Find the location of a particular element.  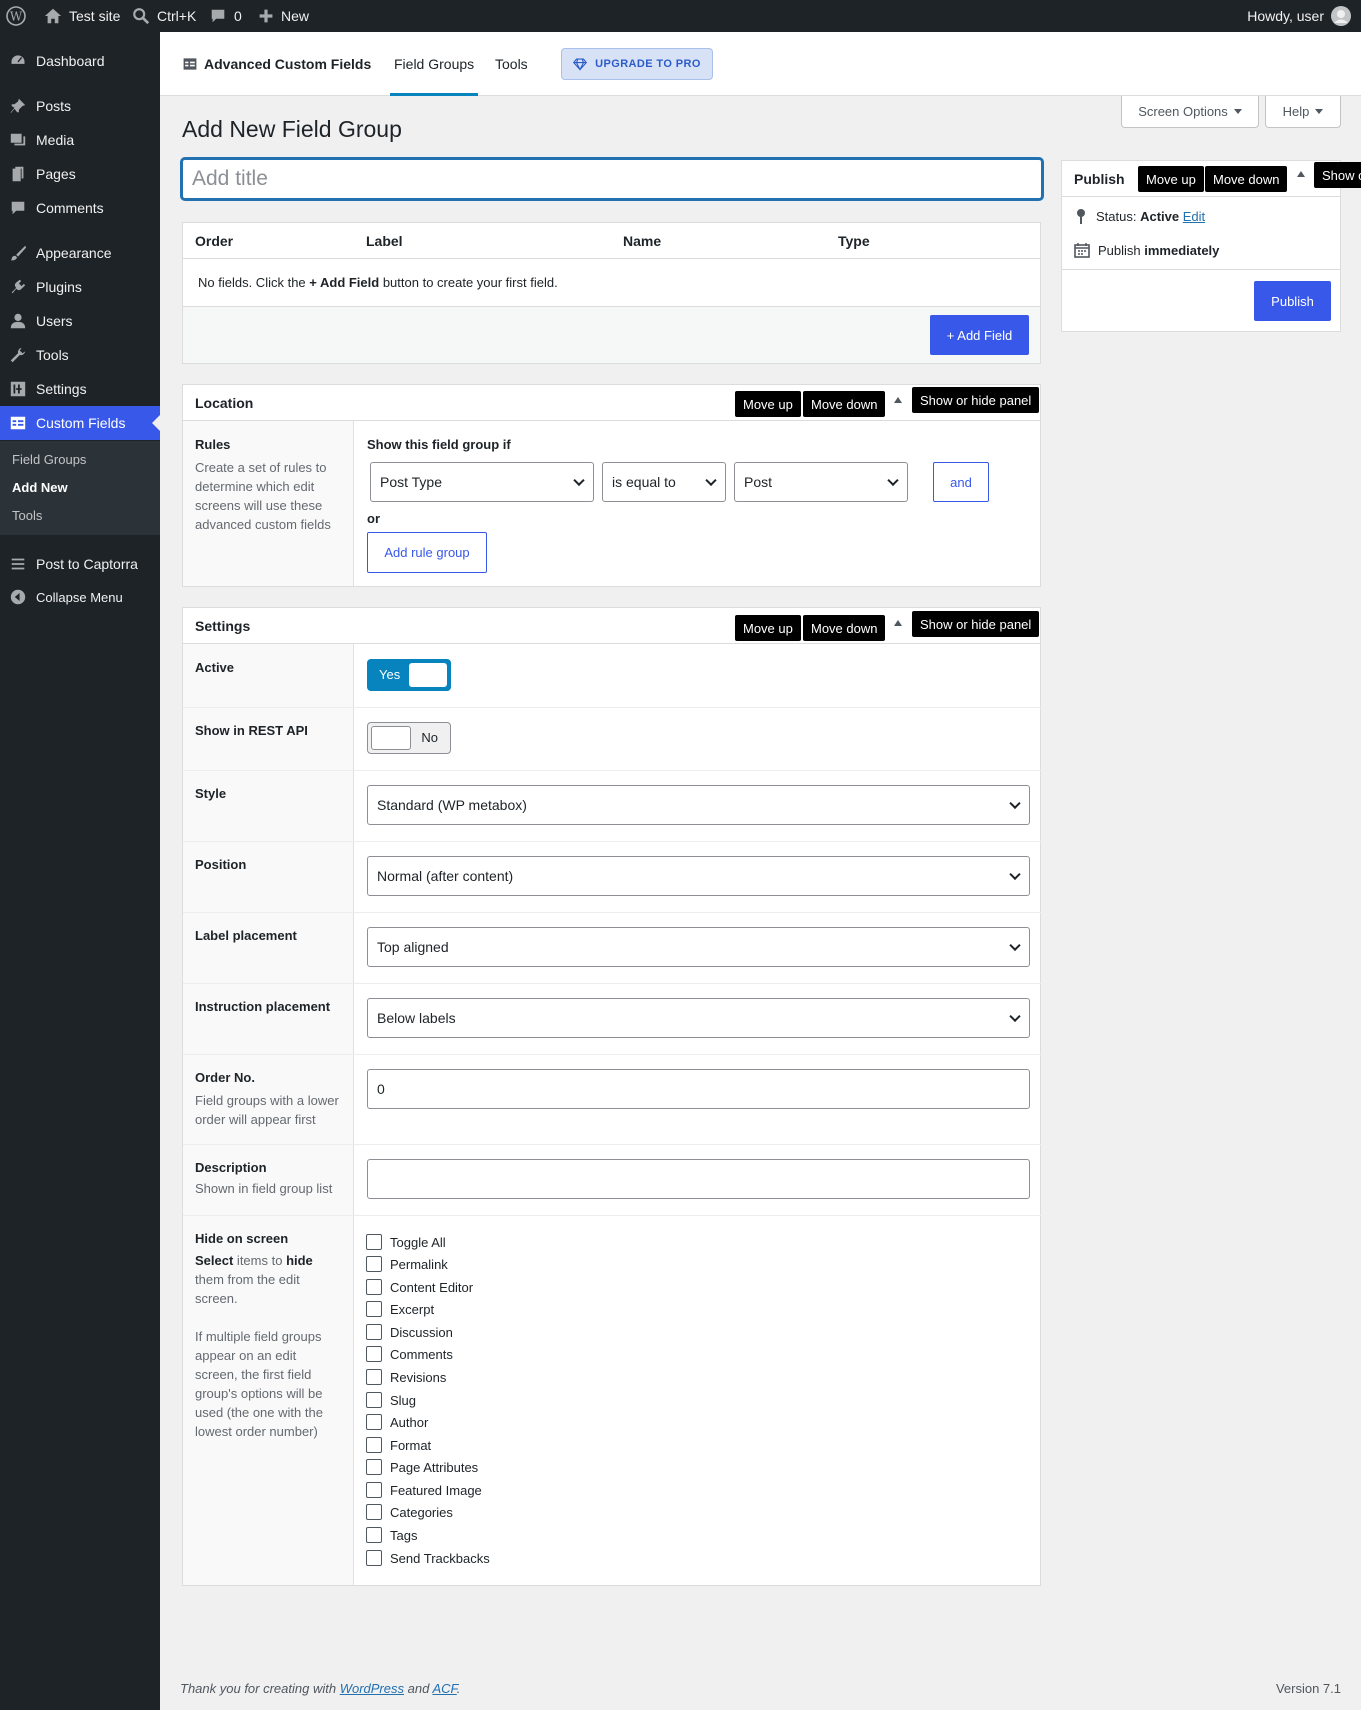

no-fields-text: No fields. Click the is located at coordinates (254, 282).